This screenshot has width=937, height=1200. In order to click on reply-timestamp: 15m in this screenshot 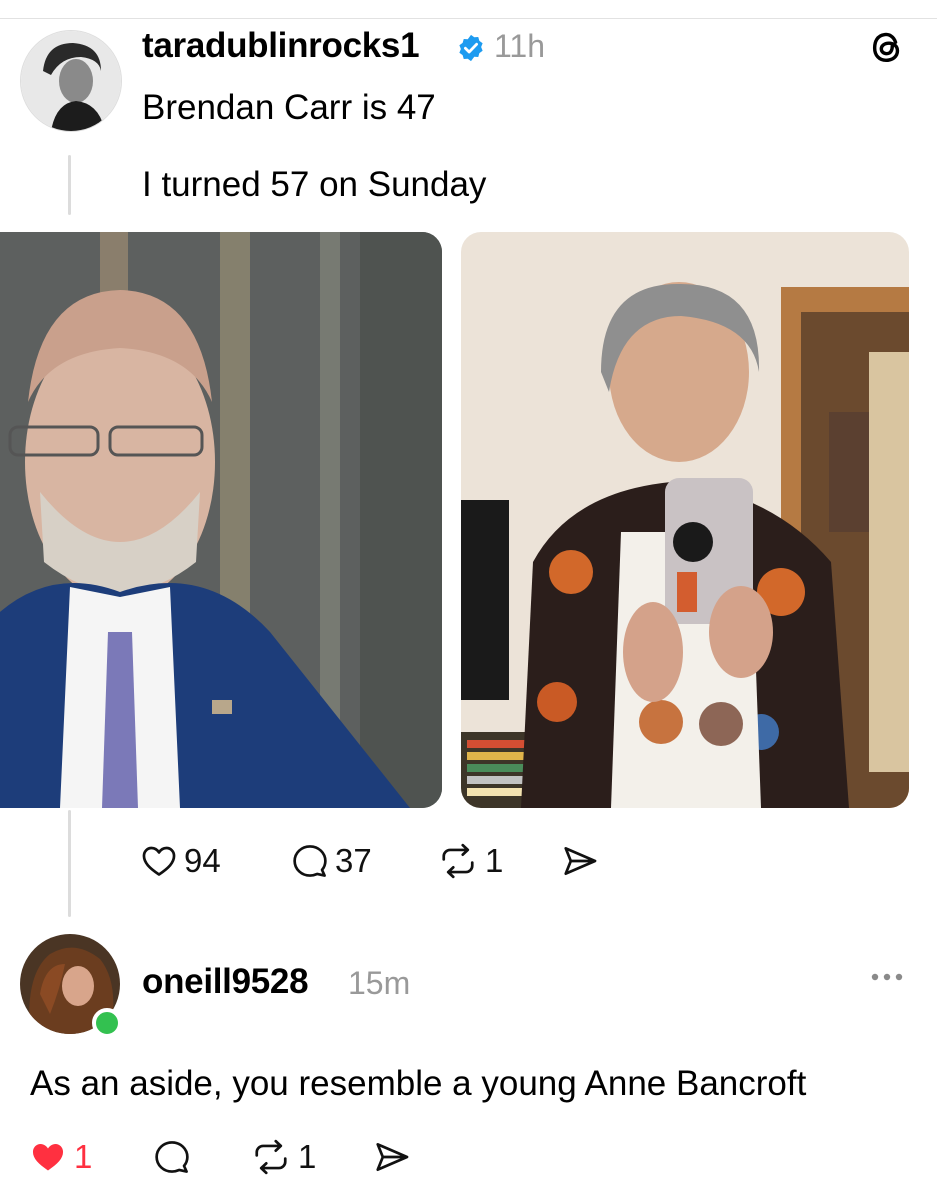, I will do `click(379, 983)`.